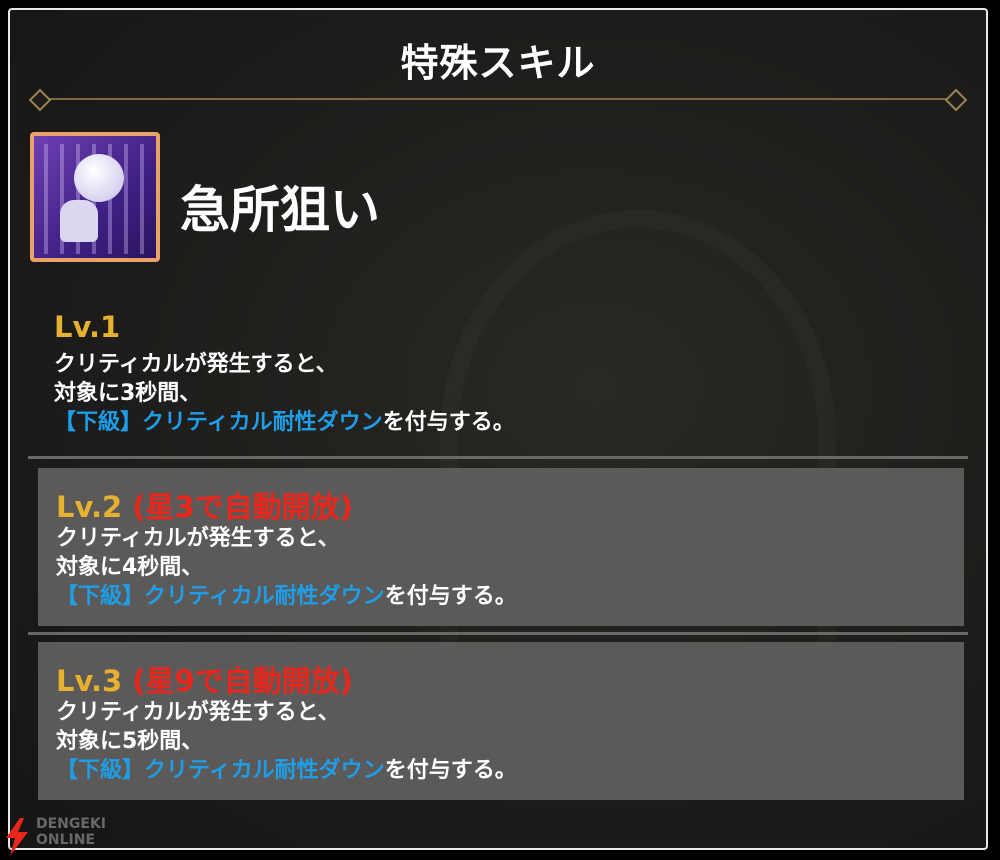  I want to click on divider-ornament-right, so click(956, 100).